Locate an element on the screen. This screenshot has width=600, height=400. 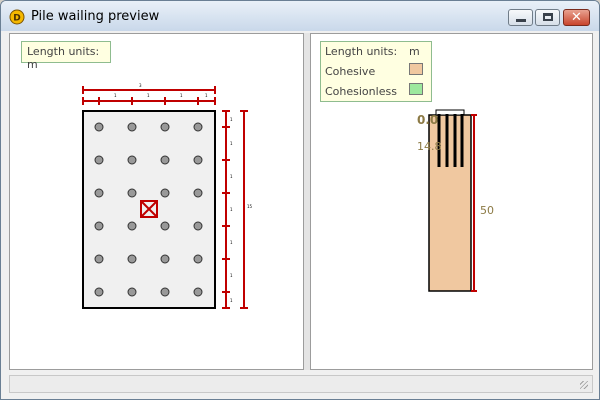
depth-pile-bottom-label: 14.8 is located at coordinates (429, 146).